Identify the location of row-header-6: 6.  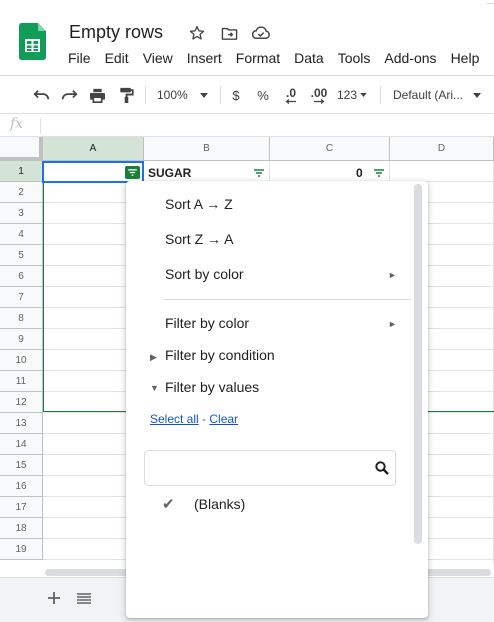
(21, 276).